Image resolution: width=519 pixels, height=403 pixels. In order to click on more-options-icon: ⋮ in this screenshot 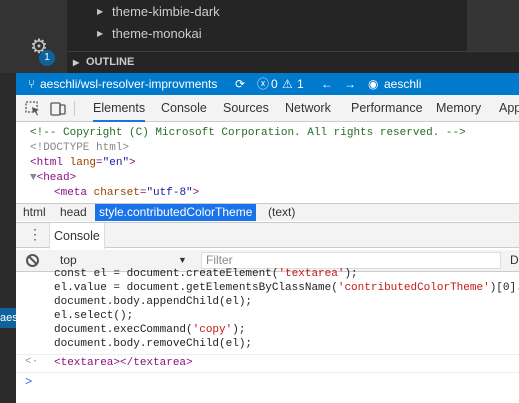, I will do `click(35, 234)`.